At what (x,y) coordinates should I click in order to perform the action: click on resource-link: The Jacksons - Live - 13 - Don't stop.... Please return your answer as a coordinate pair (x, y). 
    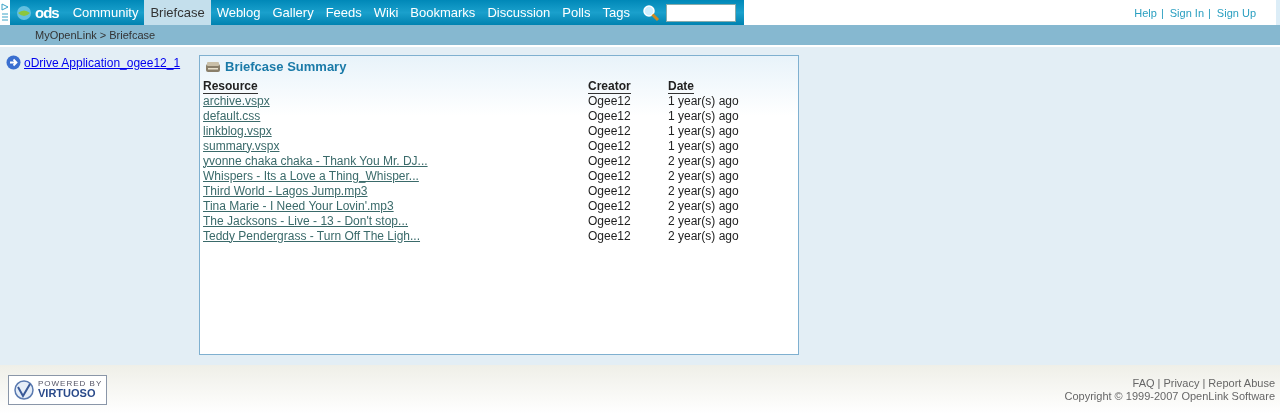
    Looking at the image, I should click on (306, 220).